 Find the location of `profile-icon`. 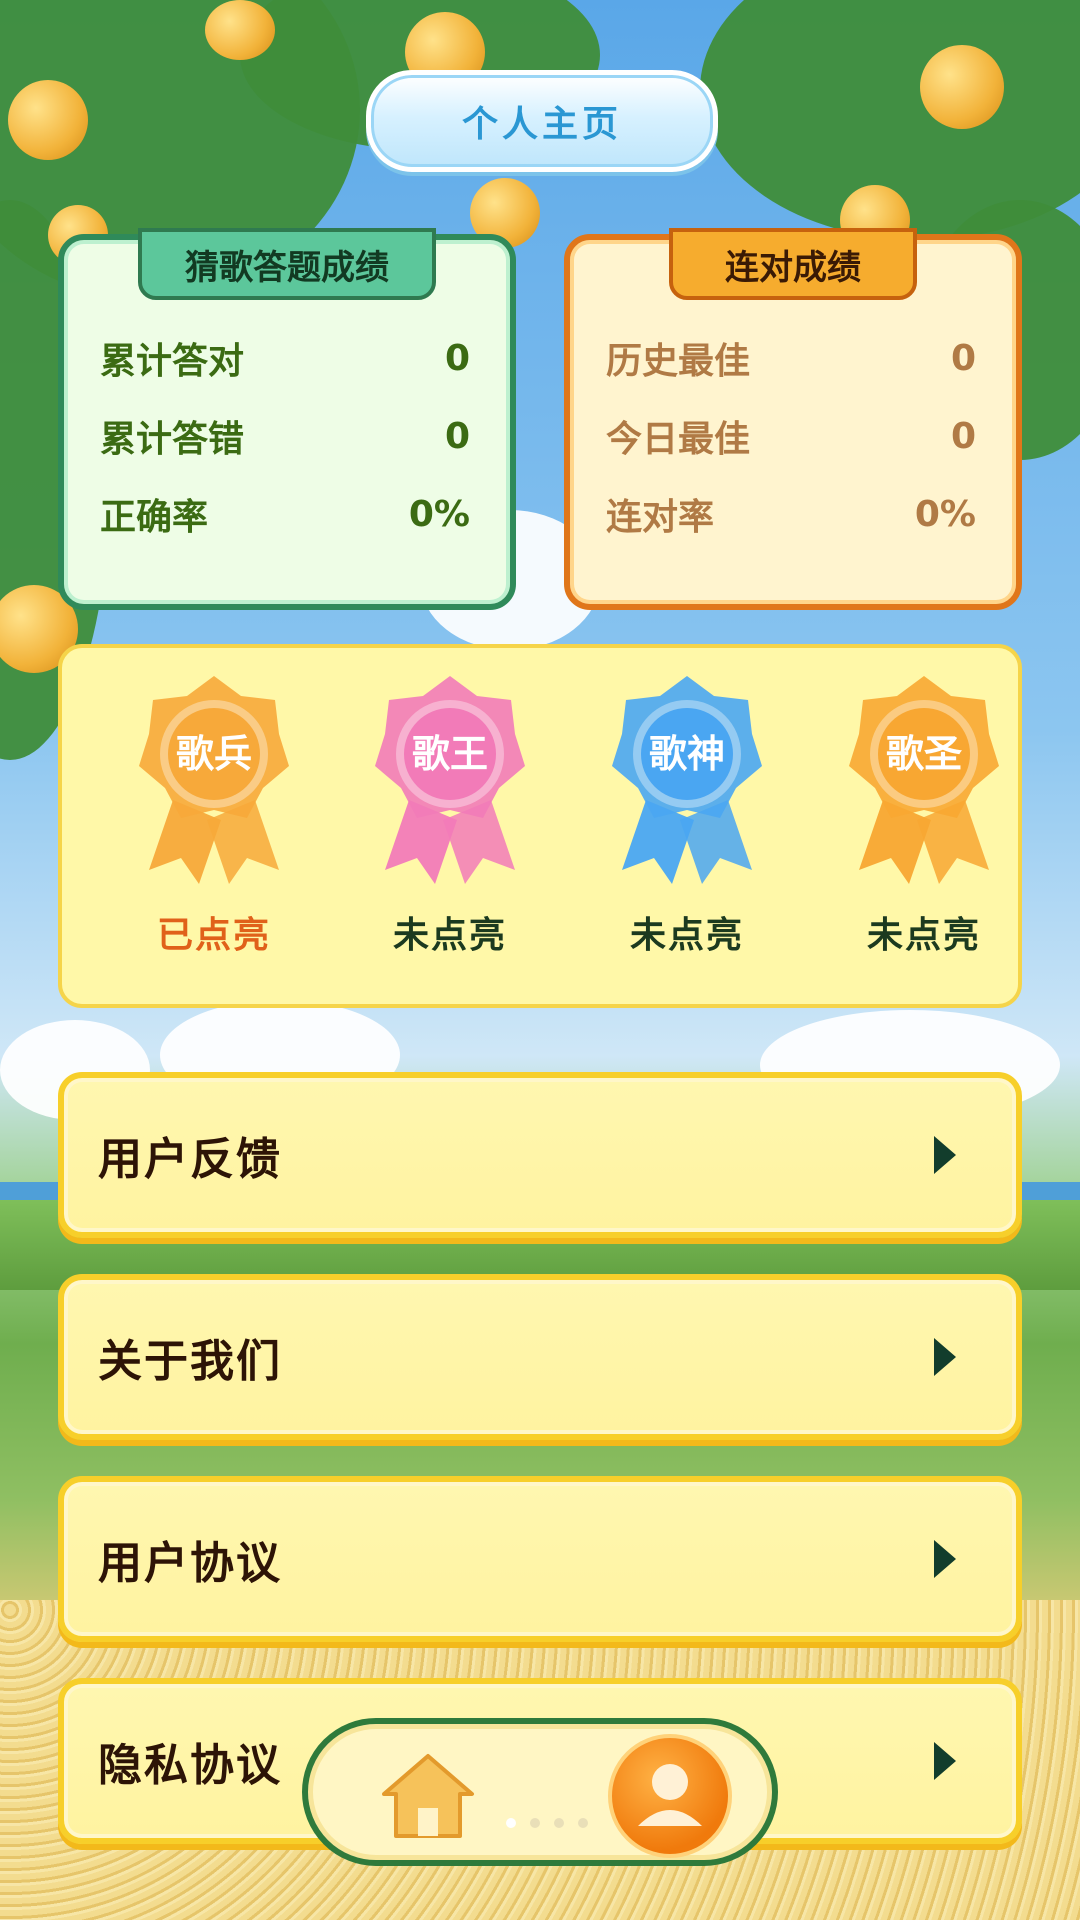

profile-icon is located at coordinates (670, 1796).